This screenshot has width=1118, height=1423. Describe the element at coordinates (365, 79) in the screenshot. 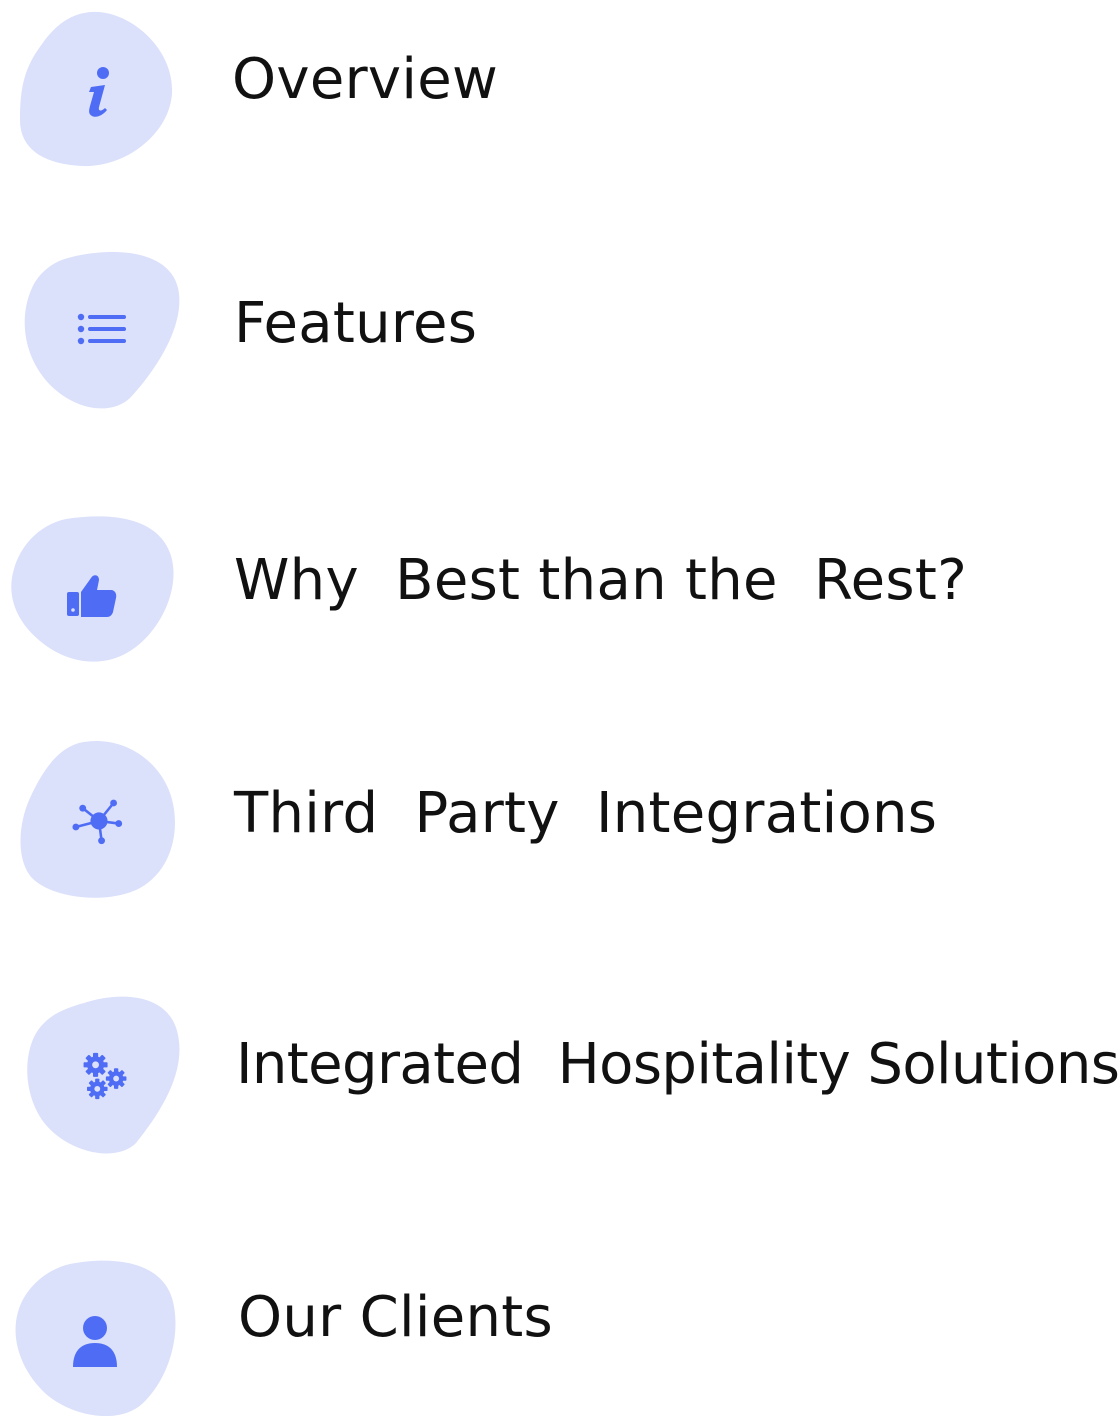

I see `nav-item-label: Overview` at that location.